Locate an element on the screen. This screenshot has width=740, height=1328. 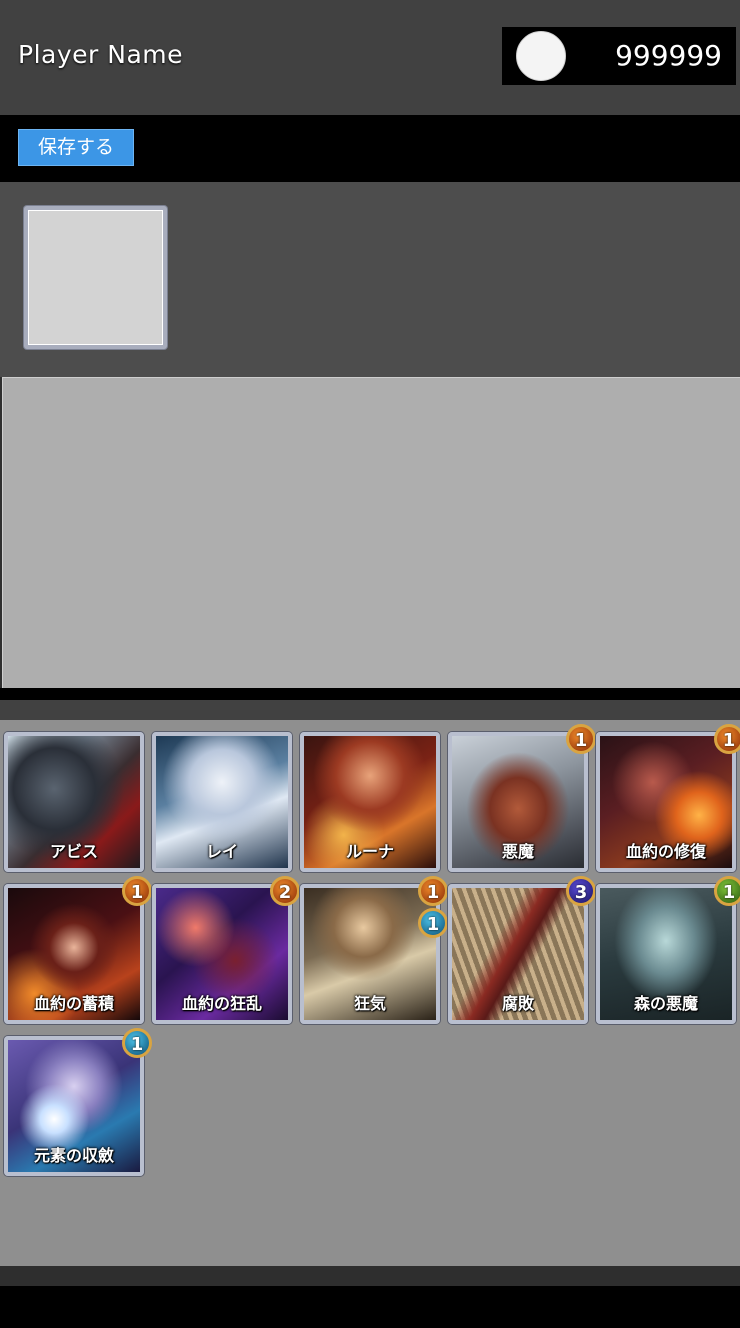
card-name: 狂気 is located at coordinates (369, 1003).